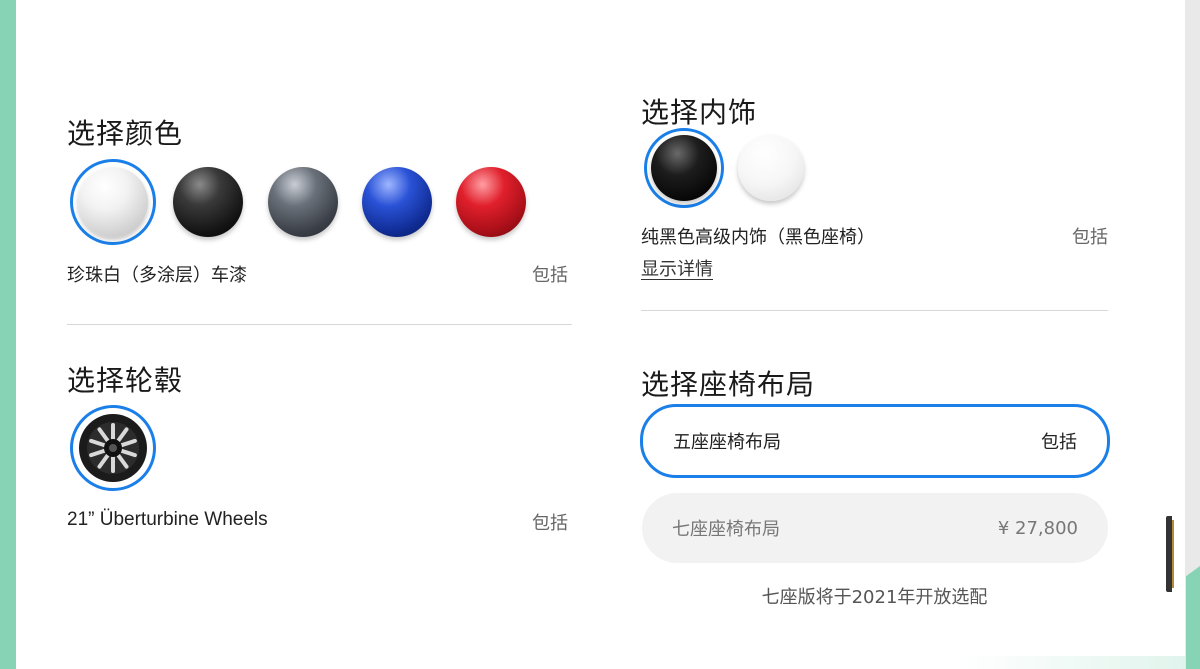 The image size is (1200, 669). I want to click on side-tab-handle, so click(1170, 554).